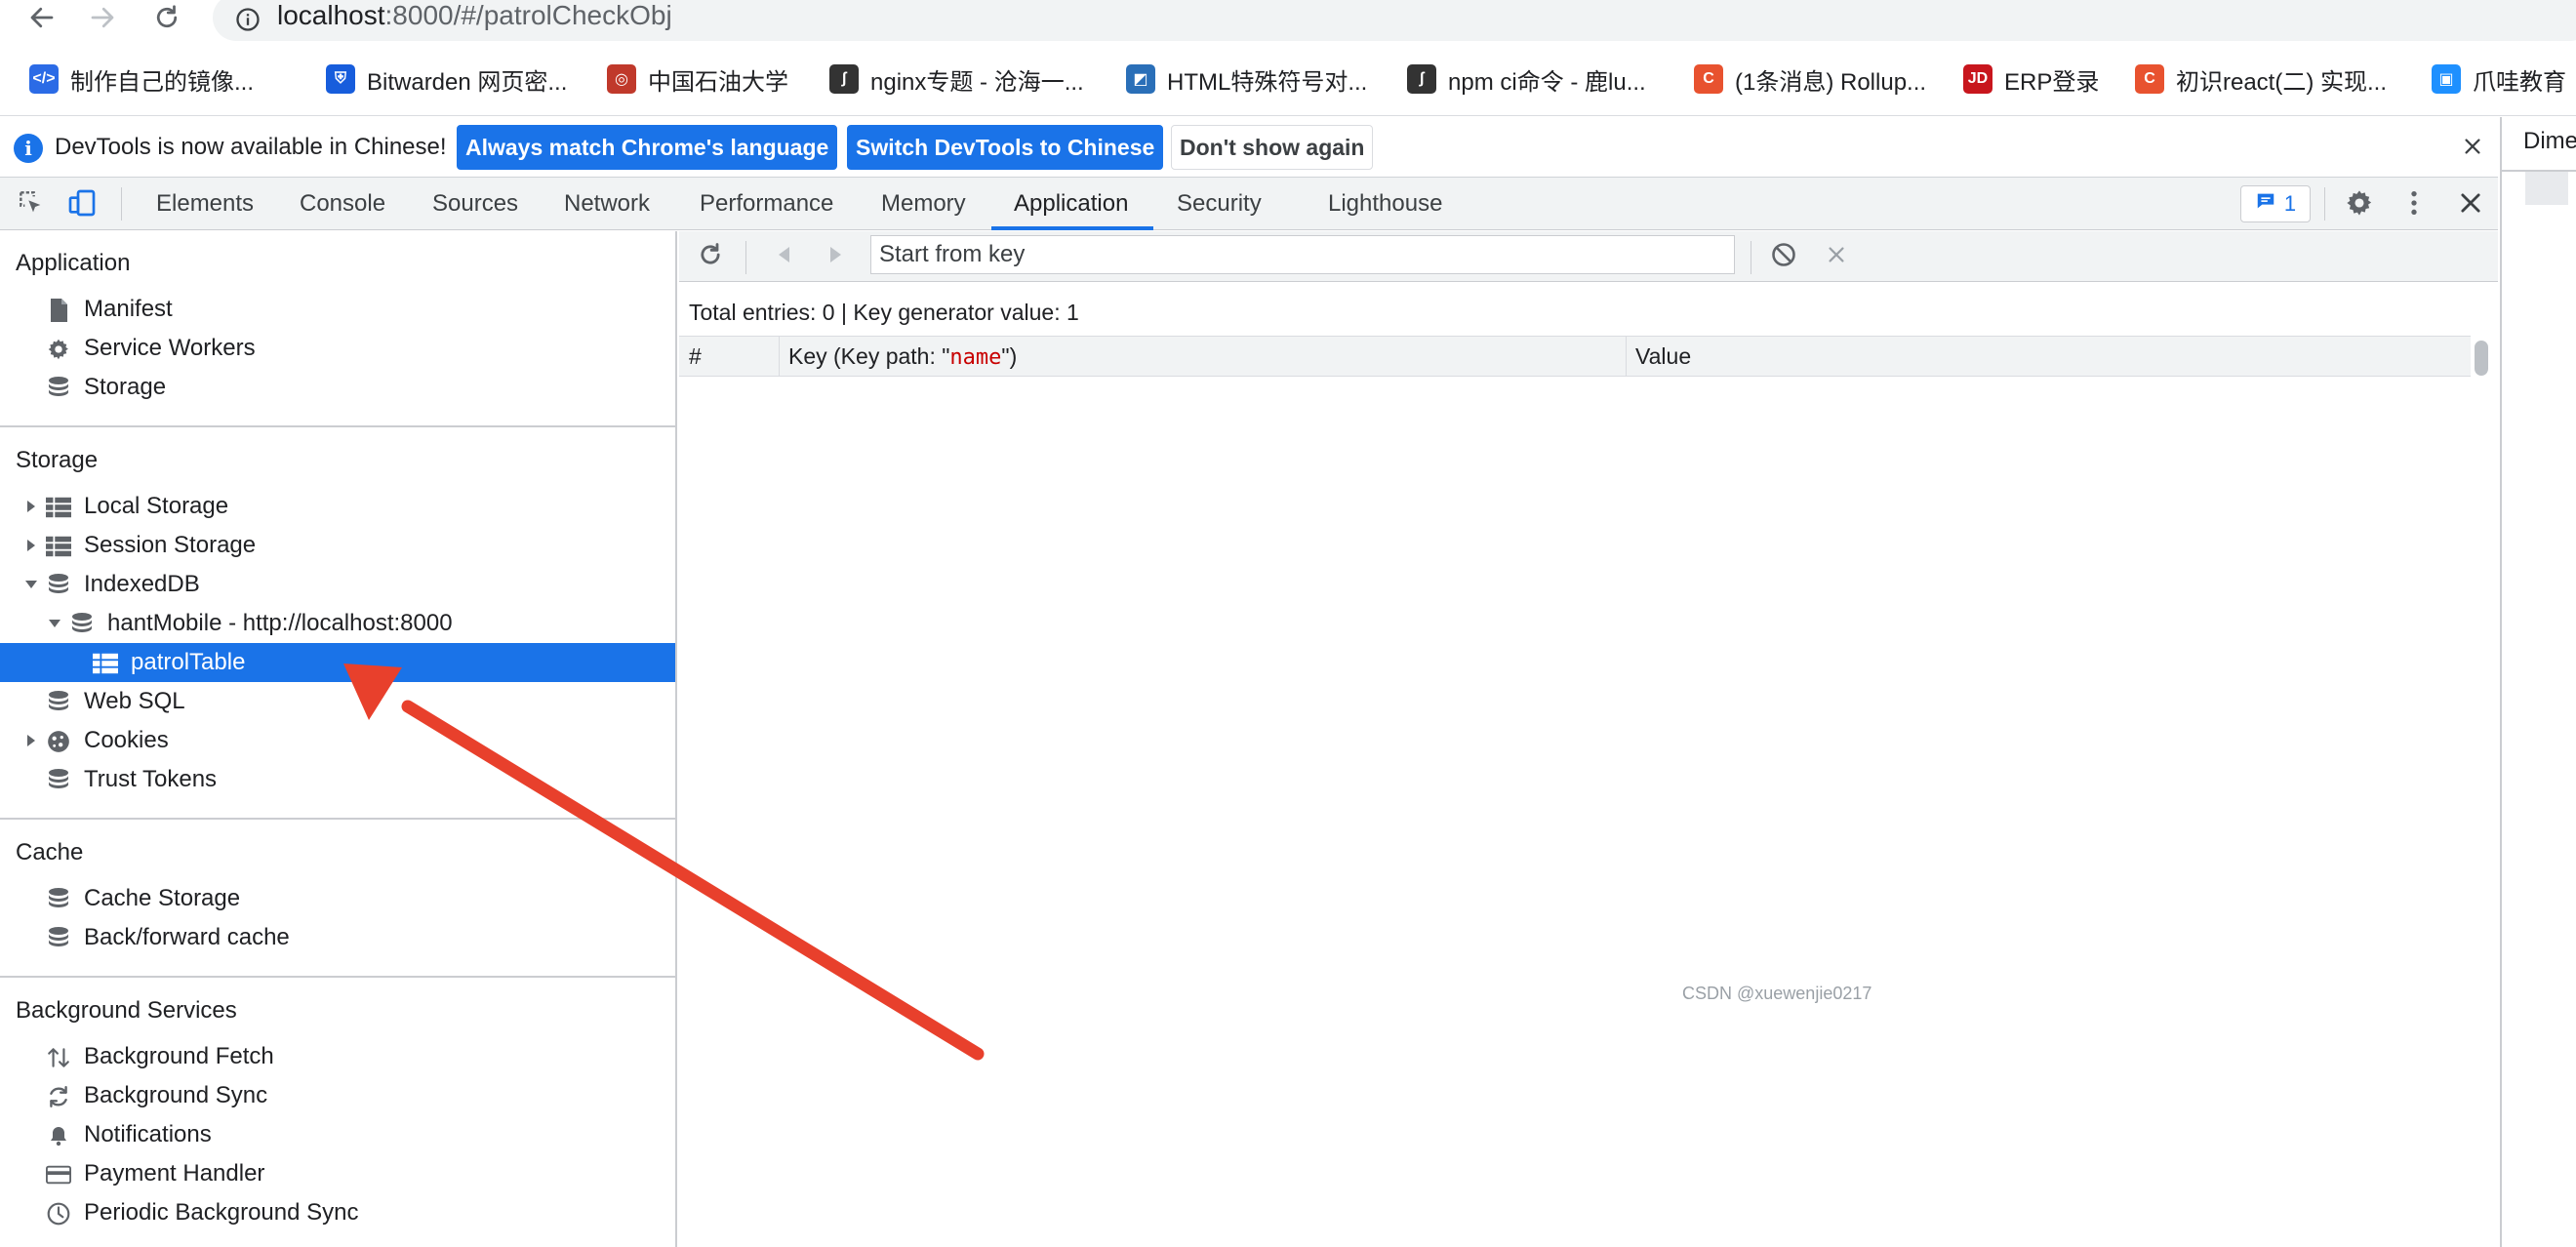  What do you see at coordinates (2499, 79) in the screenshot?
I see `bookmark-item: ▣ 爪哇教育` at bounding box center [2499, 79].